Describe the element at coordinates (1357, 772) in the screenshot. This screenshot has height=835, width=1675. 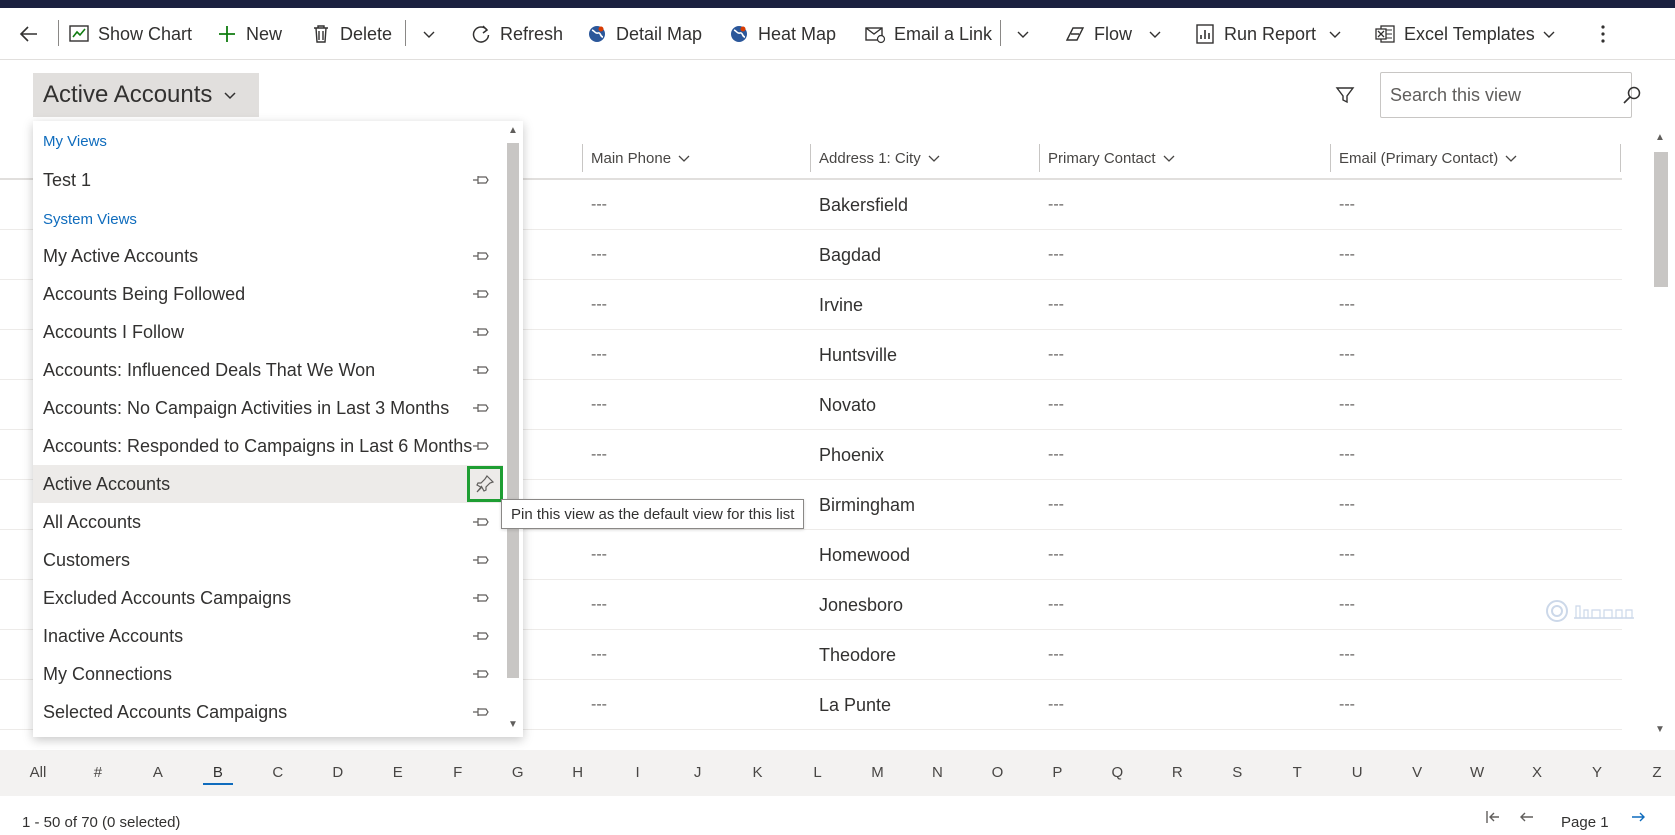
I see `jump-letter: U` at that location.